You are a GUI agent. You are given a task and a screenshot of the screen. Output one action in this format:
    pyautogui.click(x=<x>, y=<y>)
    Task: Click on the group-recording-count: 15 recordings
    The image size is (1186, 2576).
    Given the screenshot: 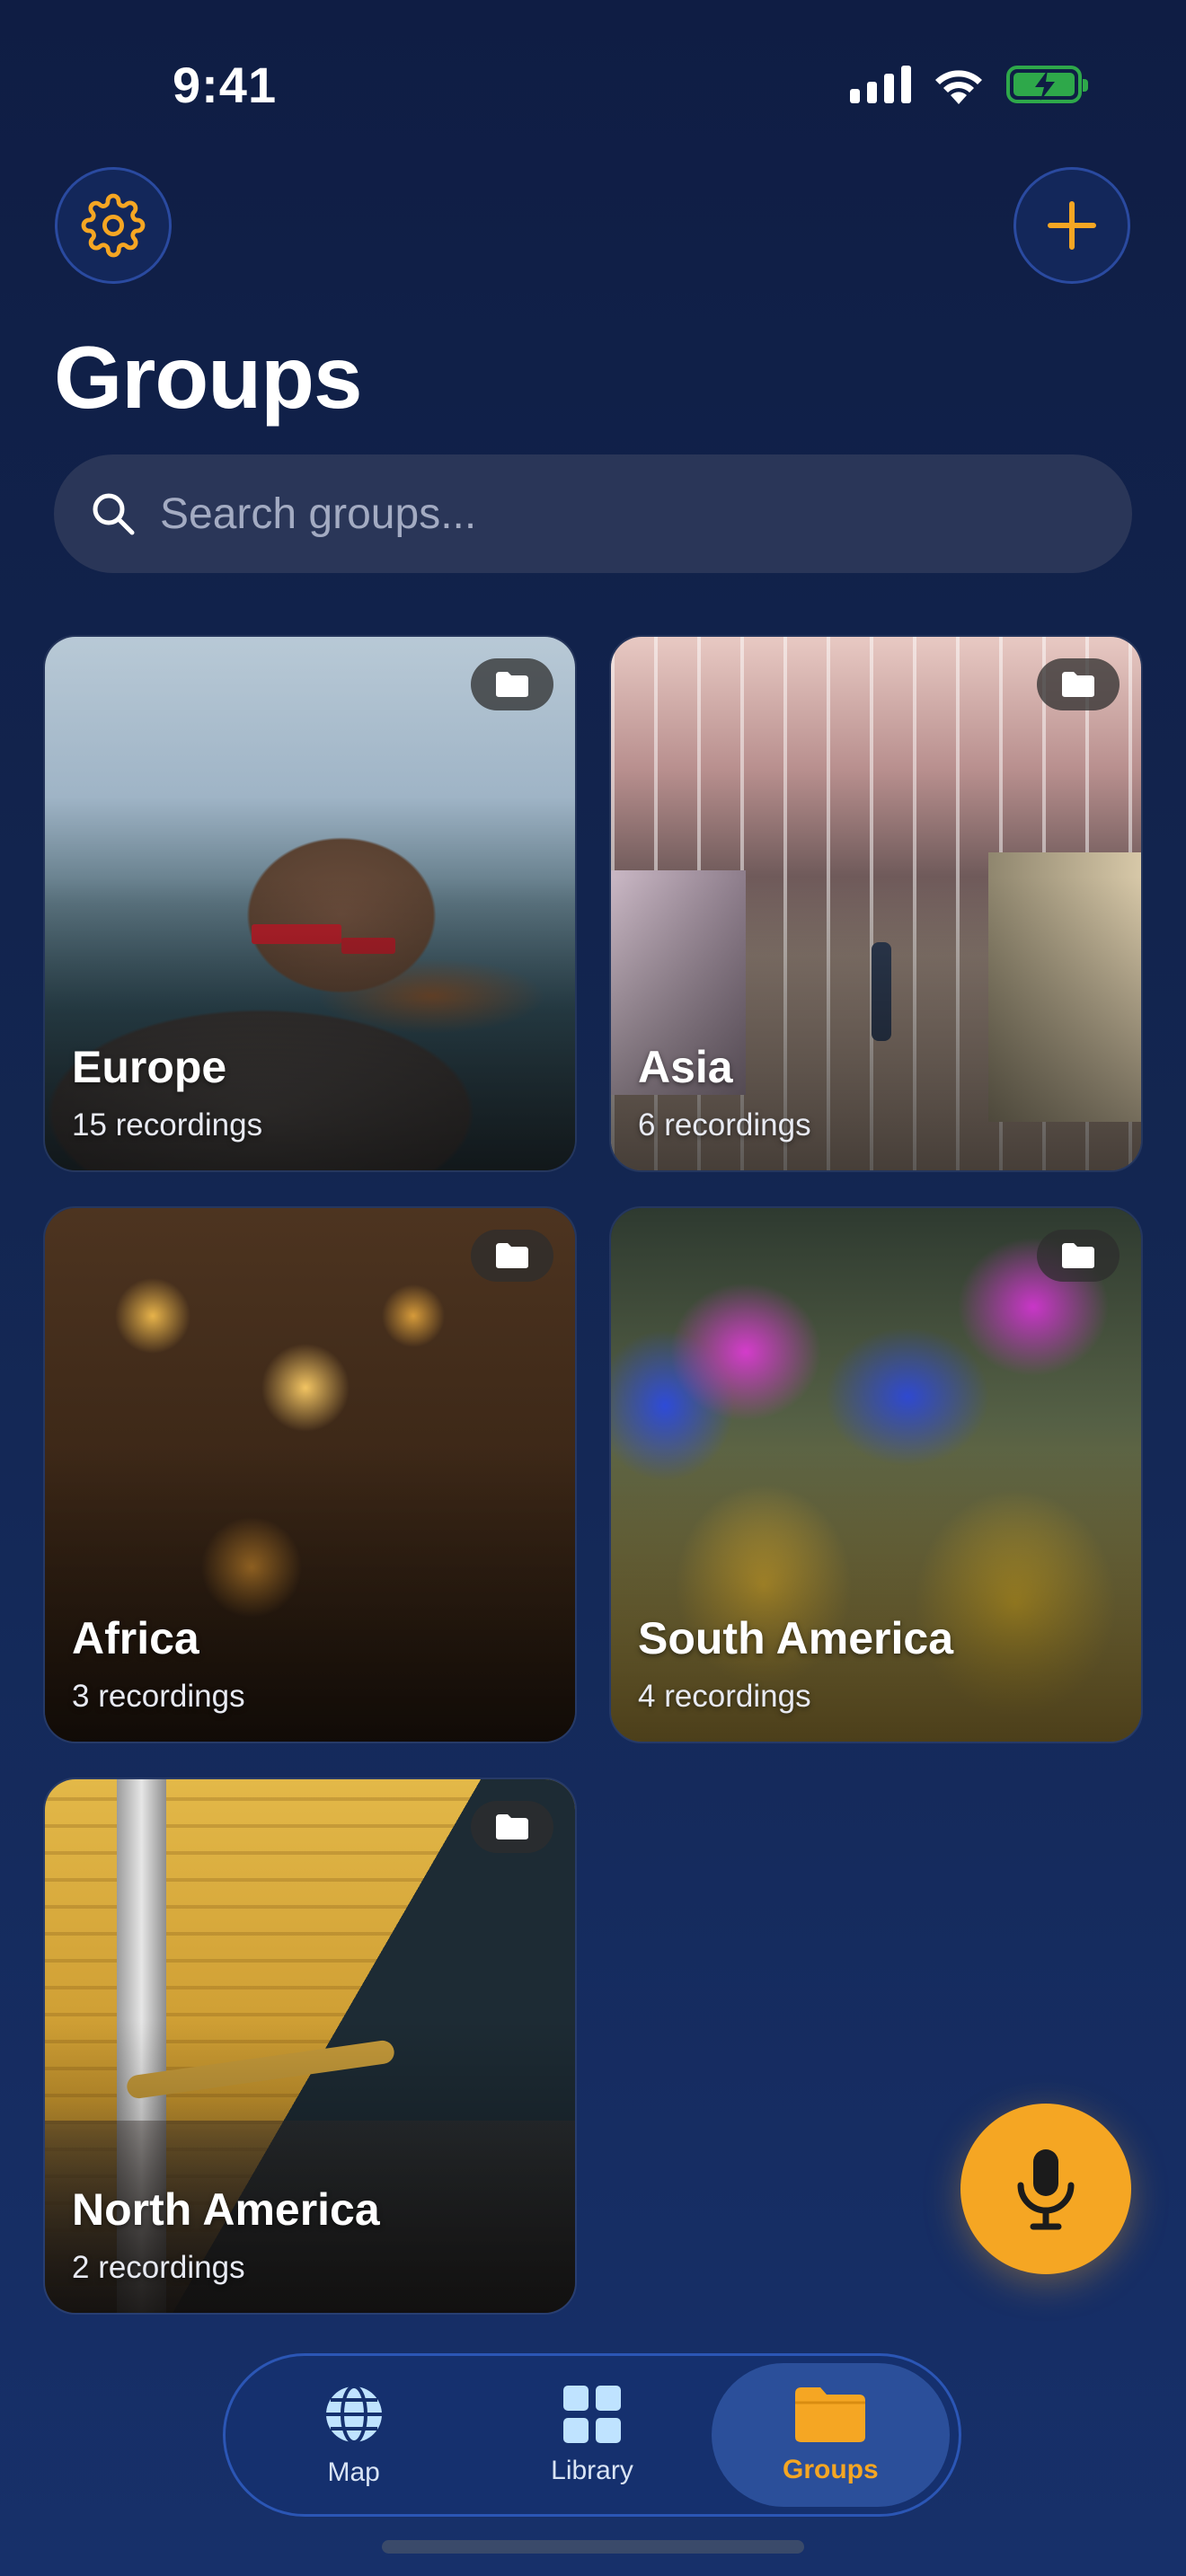 What is the action you would take?
    pyautogui.click(x=167, y=1124)
    